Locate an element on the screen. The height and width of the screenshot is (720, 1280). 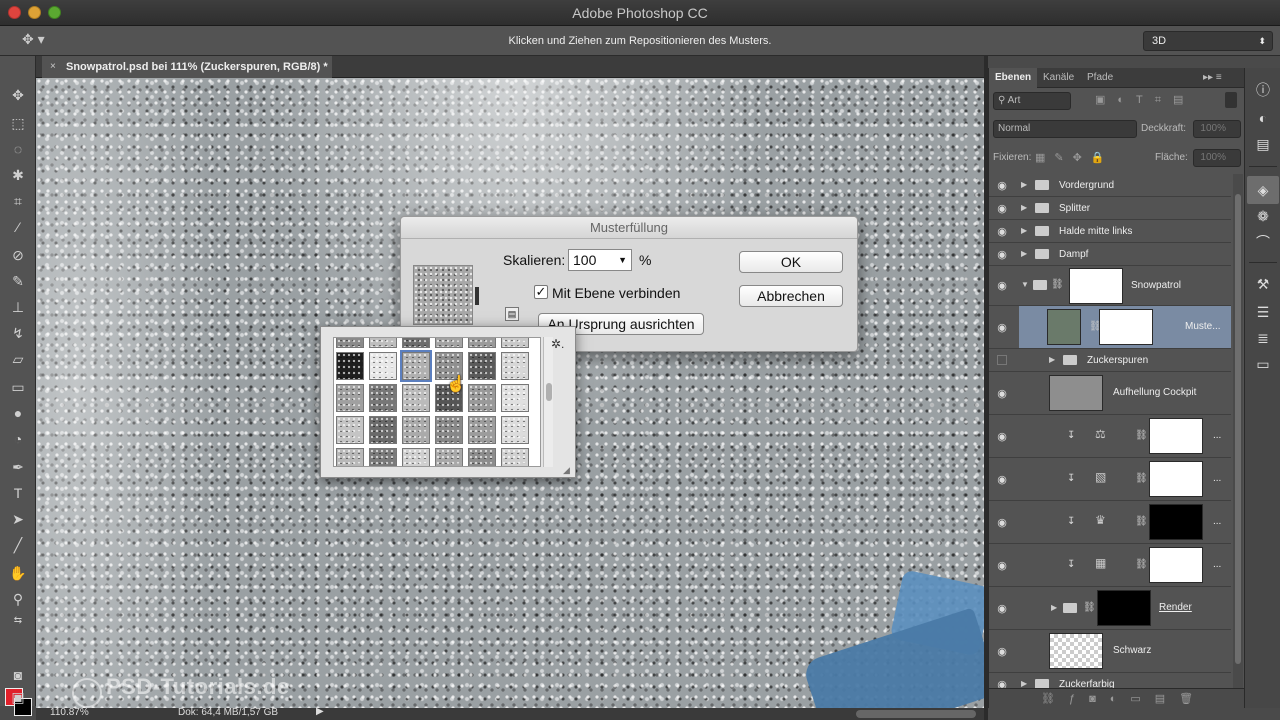
tab-channels: Kanäle is located at coordinates (1058, 78).